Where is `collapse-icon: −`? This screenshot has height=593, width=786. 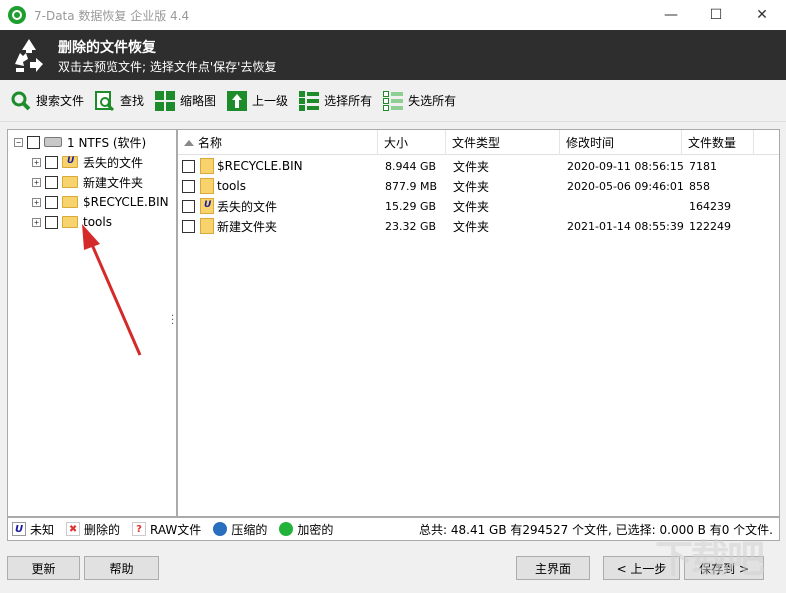 collapse-icon: − is located at coordinates (18, 142).